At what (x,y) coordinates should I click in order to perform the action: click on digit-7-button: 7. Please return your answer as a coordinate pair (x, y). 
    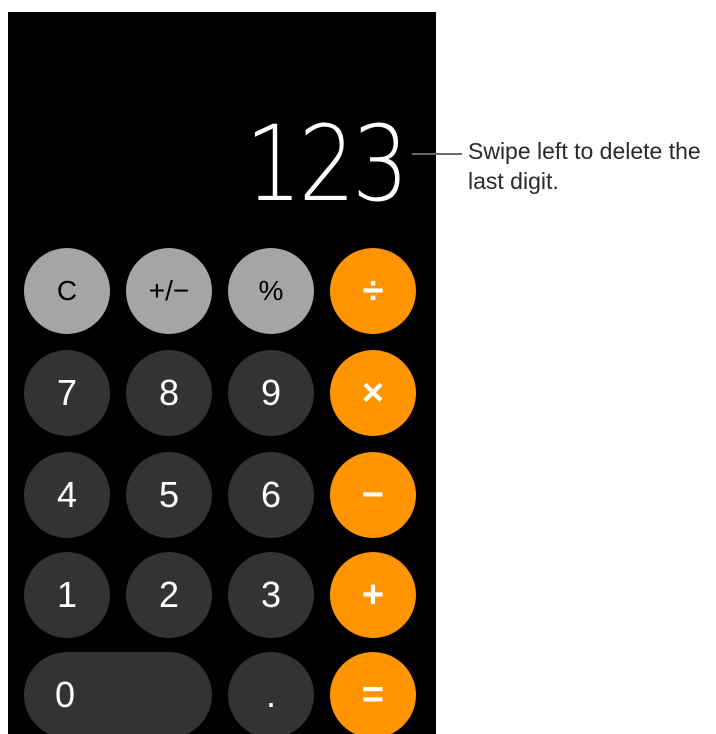
    Looking at the image, I should click on (67, 393).